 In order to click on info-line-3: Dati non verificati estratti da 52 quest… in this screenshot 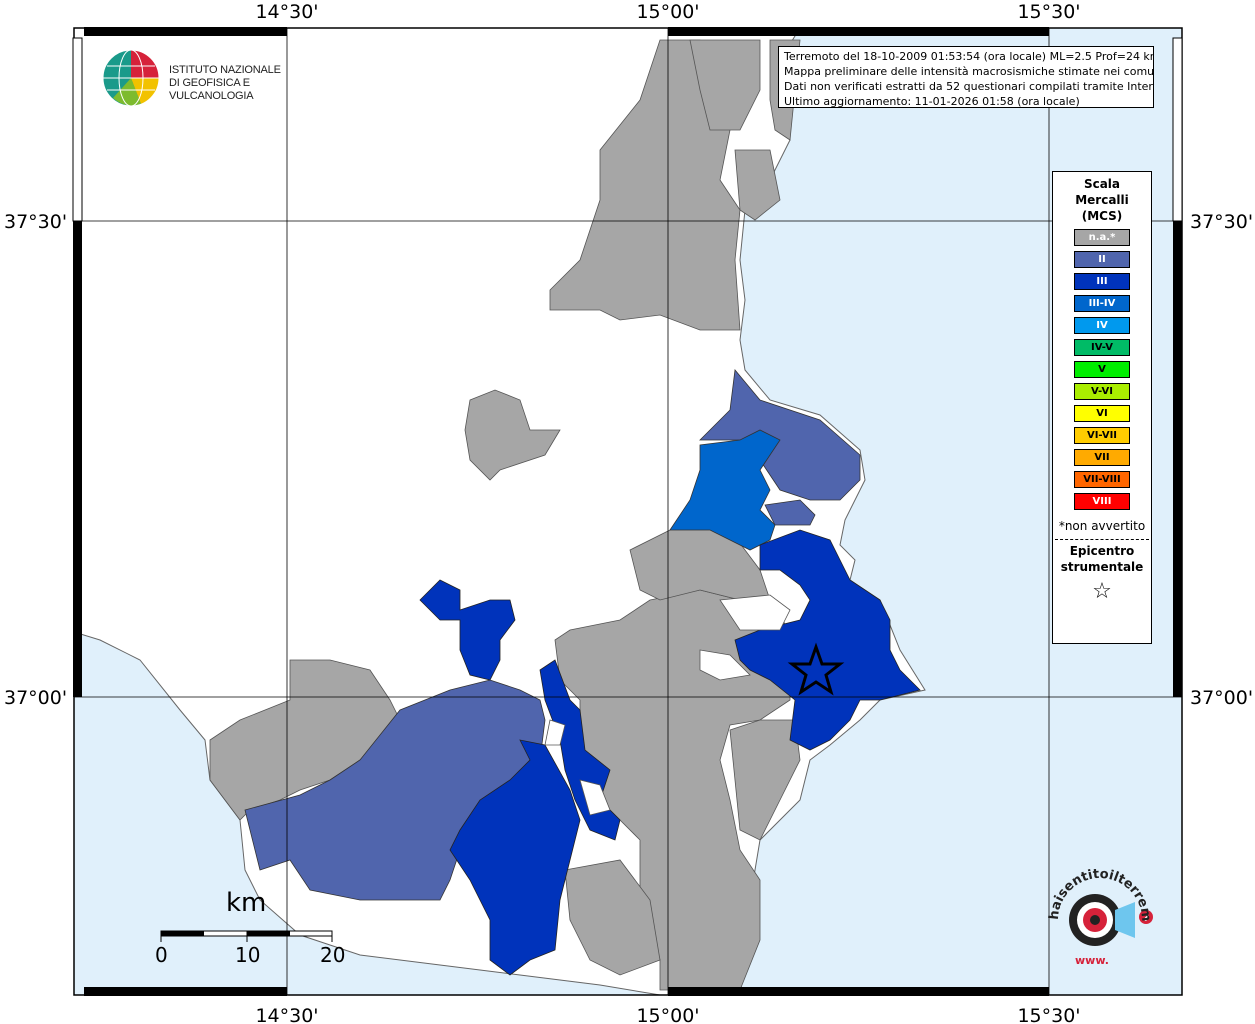, I will do `click(969, 86)`.